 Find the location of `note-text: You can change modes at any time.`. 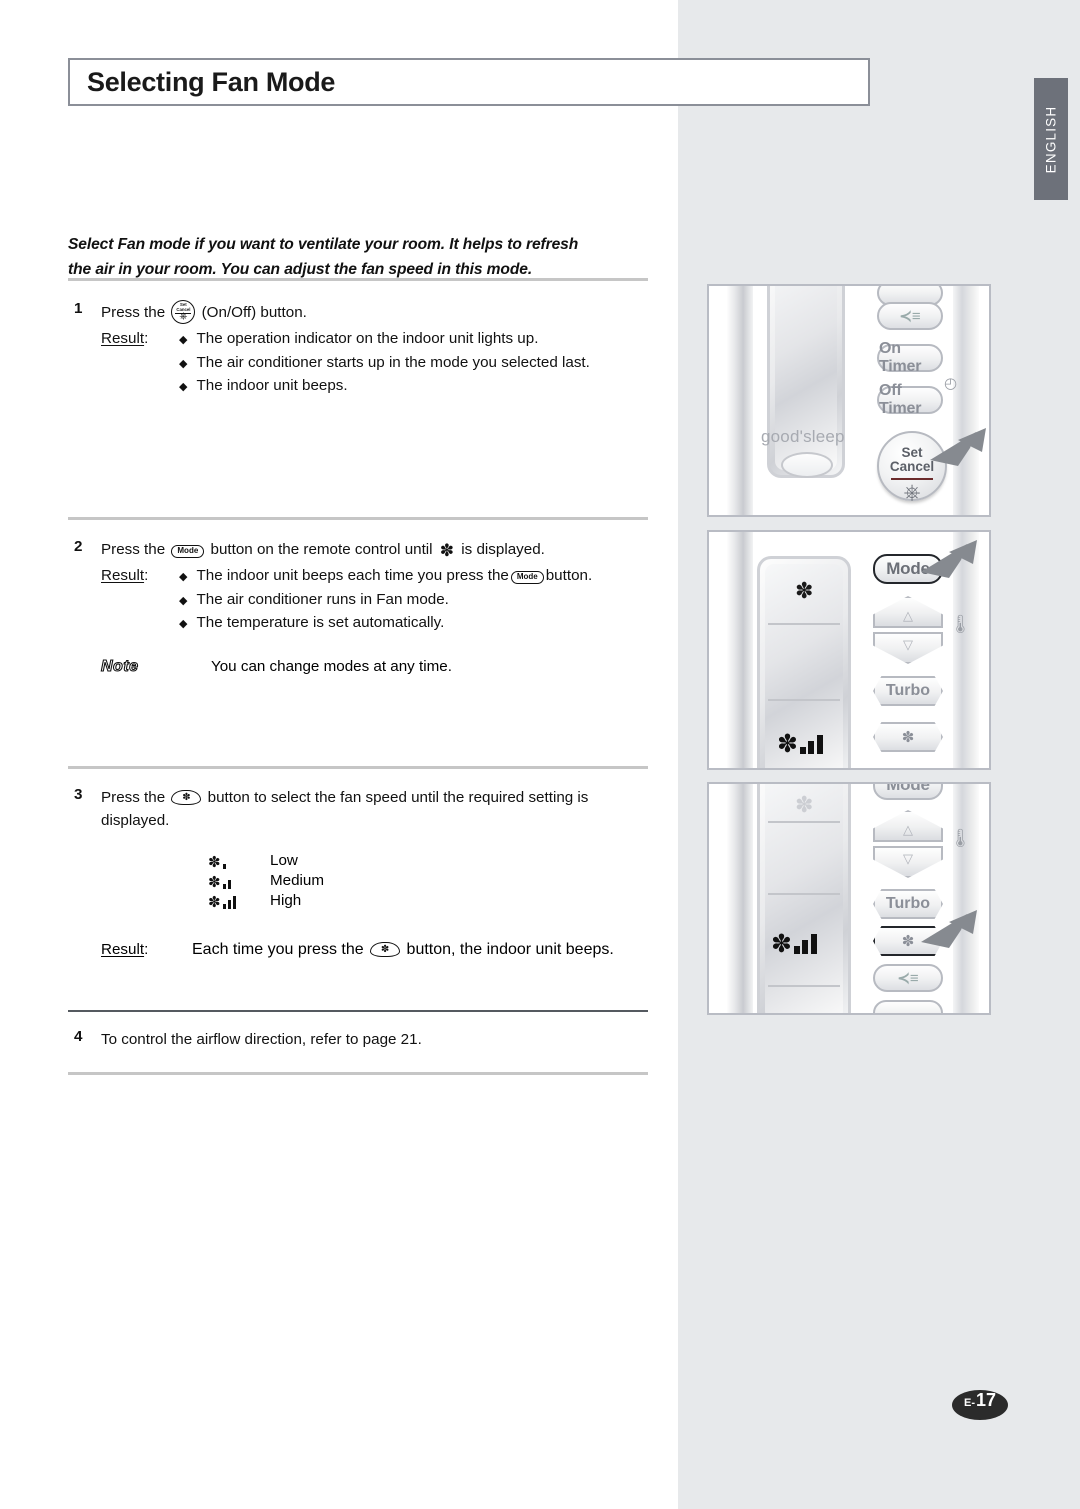

note-text: You can change modes at any time. is located at coordinates (331, 666).